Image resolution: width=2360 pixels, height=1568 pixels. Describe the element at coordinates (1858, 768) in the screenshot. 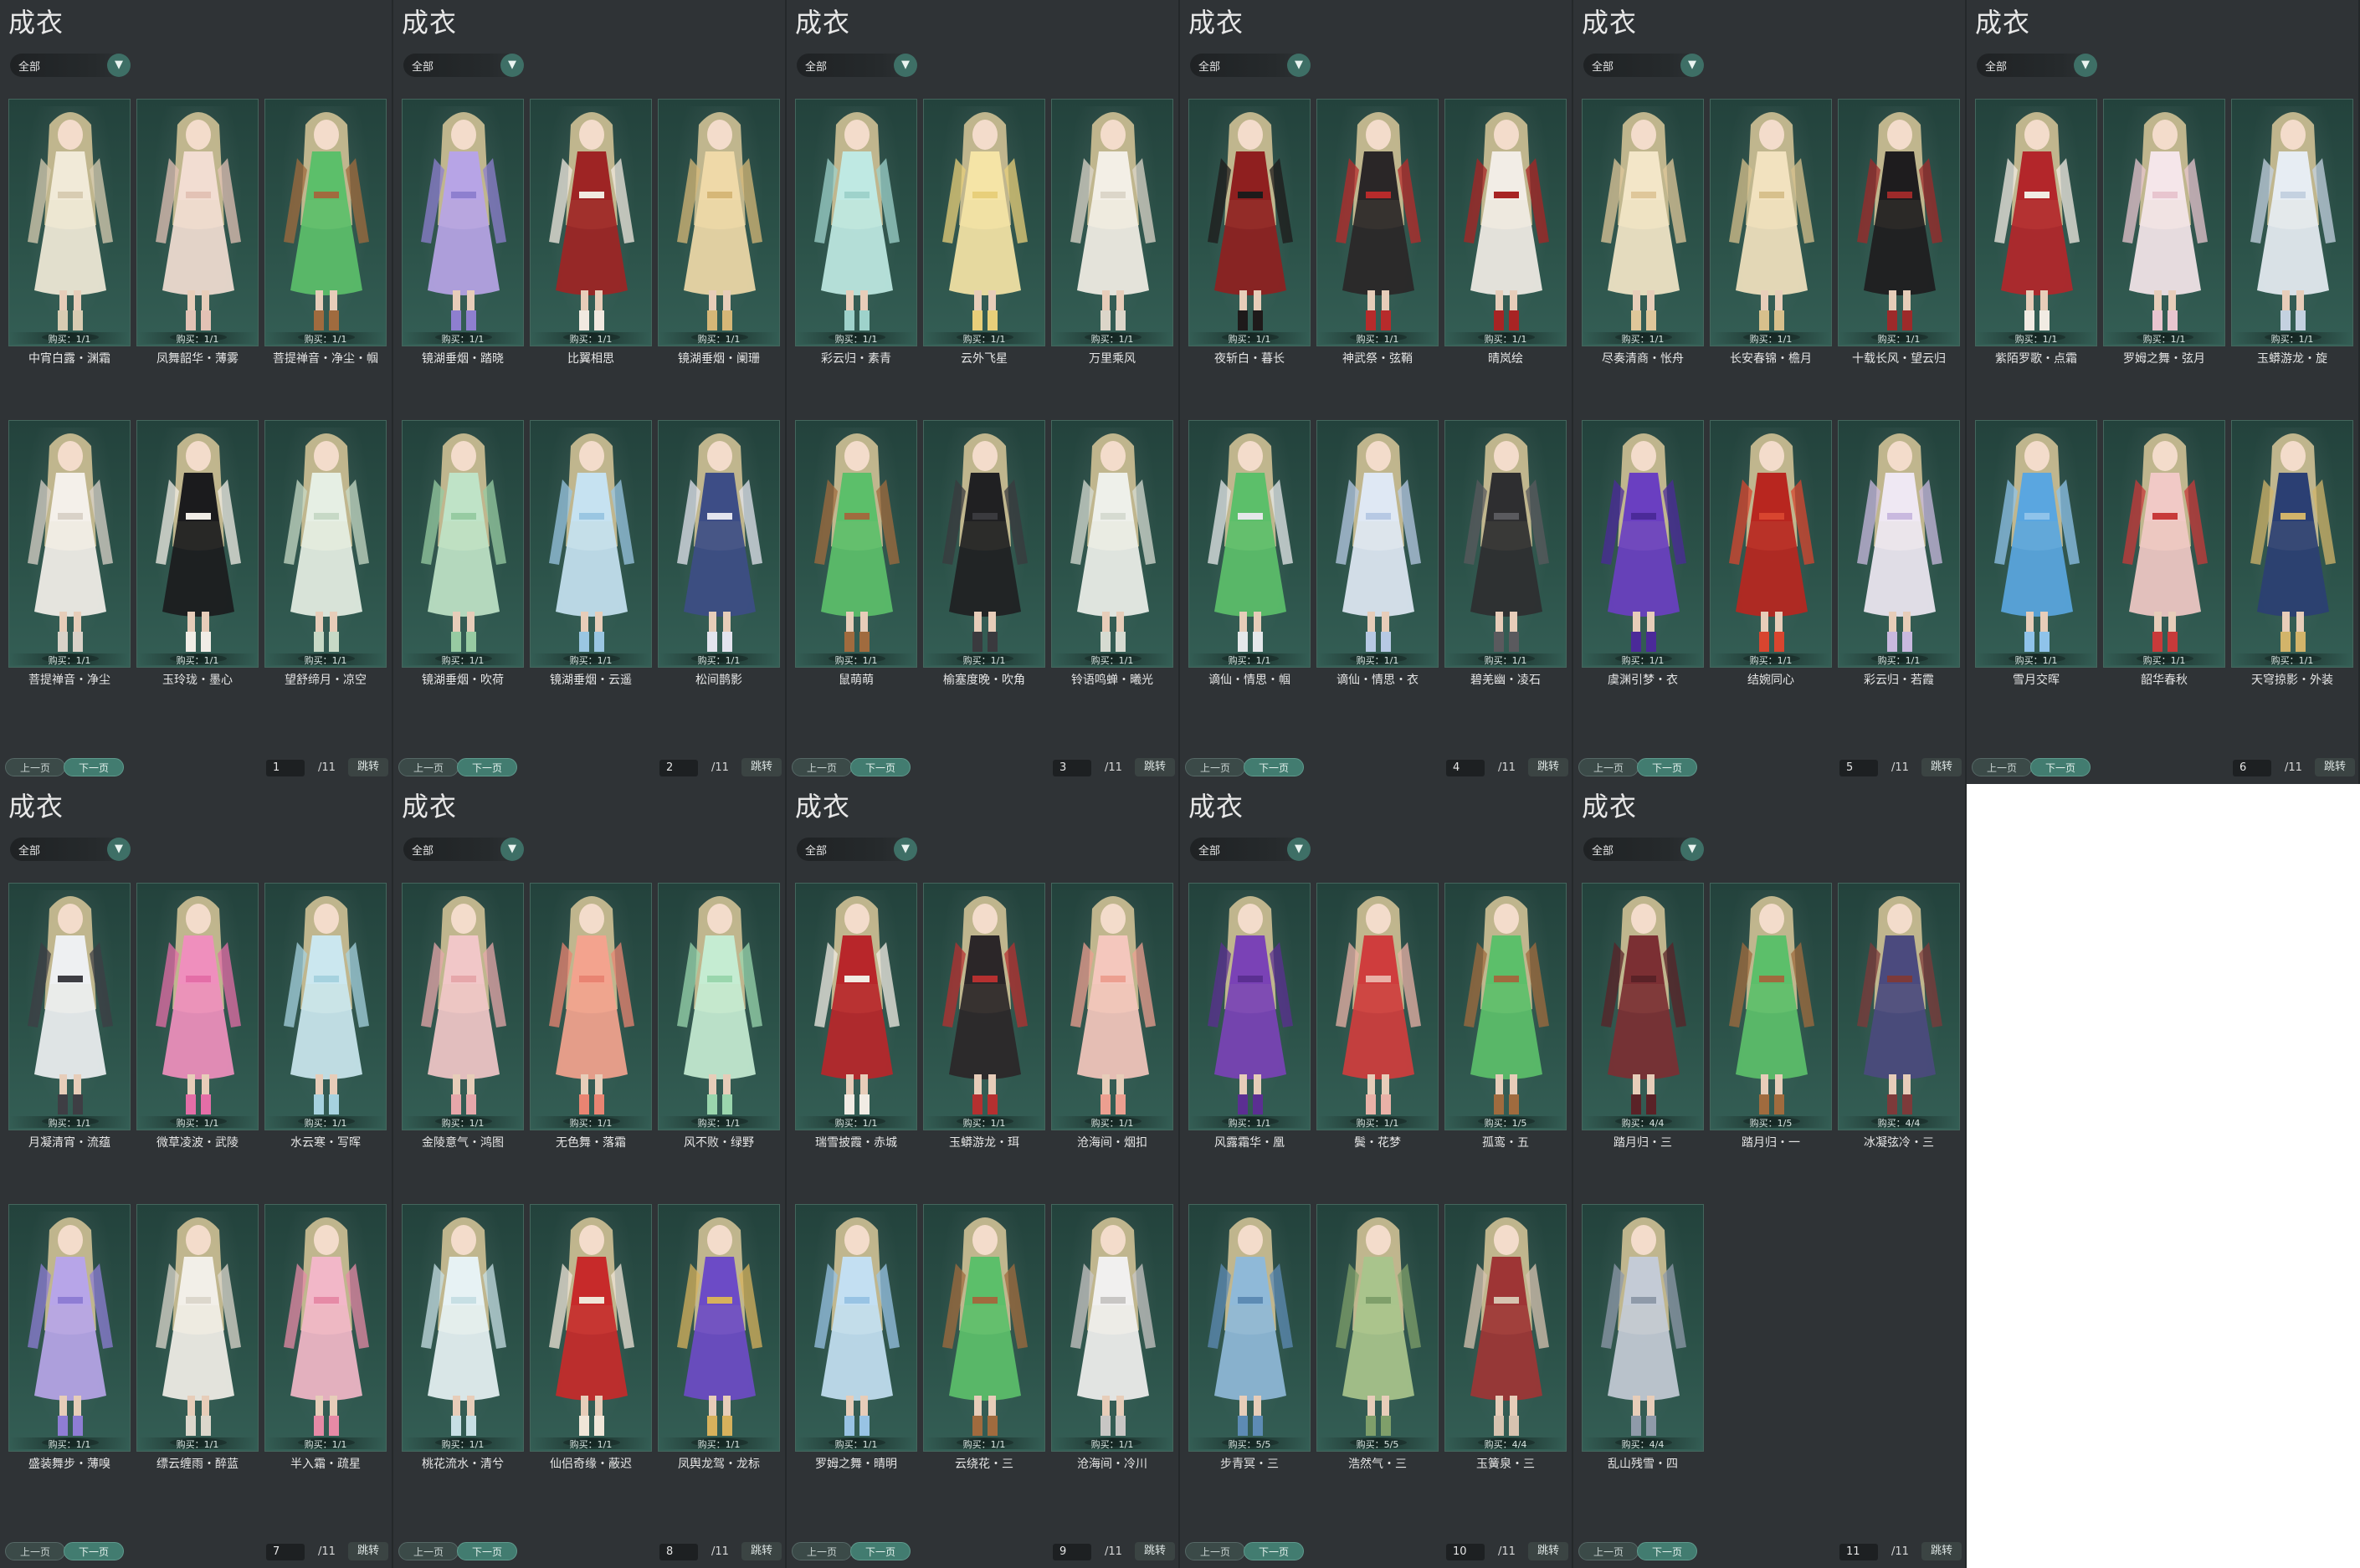

I see `page-number-input: 5` at that location.